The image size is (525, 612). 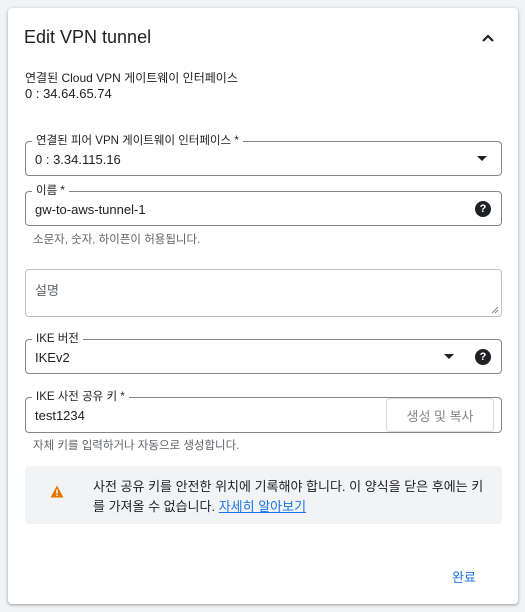 I want to click on peer-interface-select: 연결된 피어 VPN 게이트웨이 인터페이스 * 0 : 3.34.115.16, so click(x=263, y=155).